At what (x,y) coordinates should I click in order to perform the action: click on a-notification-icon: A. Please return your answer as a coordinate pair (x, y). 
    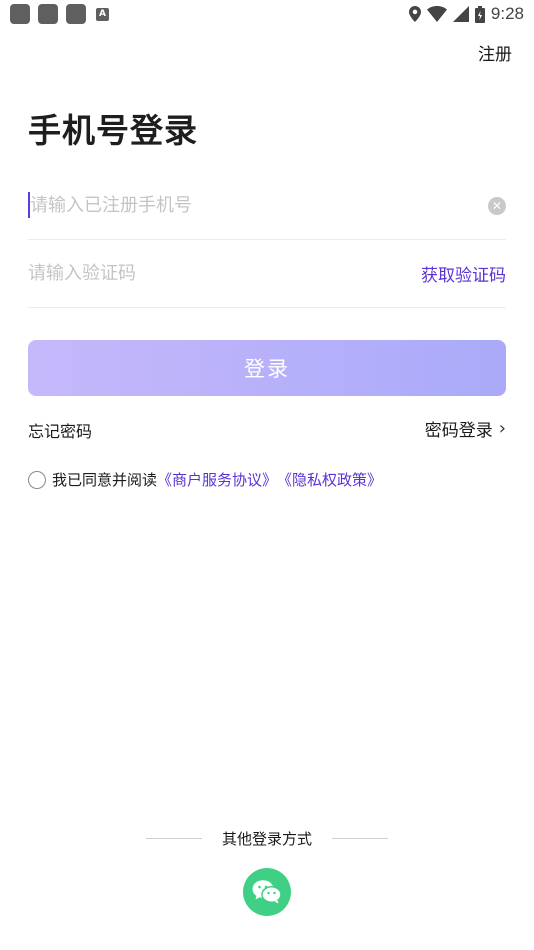
    Looking at the image, I should click on (102, 14).